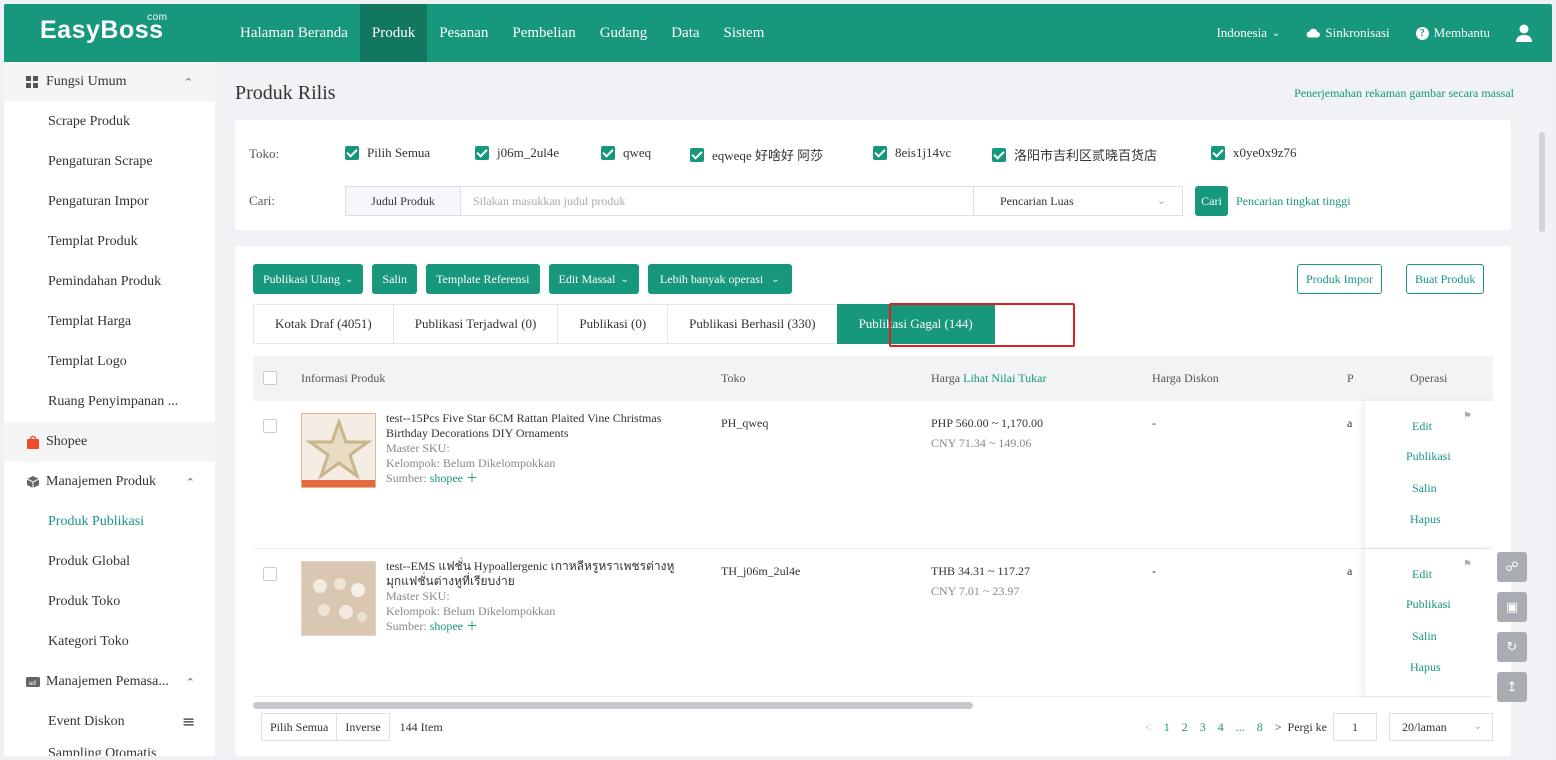  Describe the element at coordinates (1185, 727) in the screenshot. I see `page-2: 2` at that location.